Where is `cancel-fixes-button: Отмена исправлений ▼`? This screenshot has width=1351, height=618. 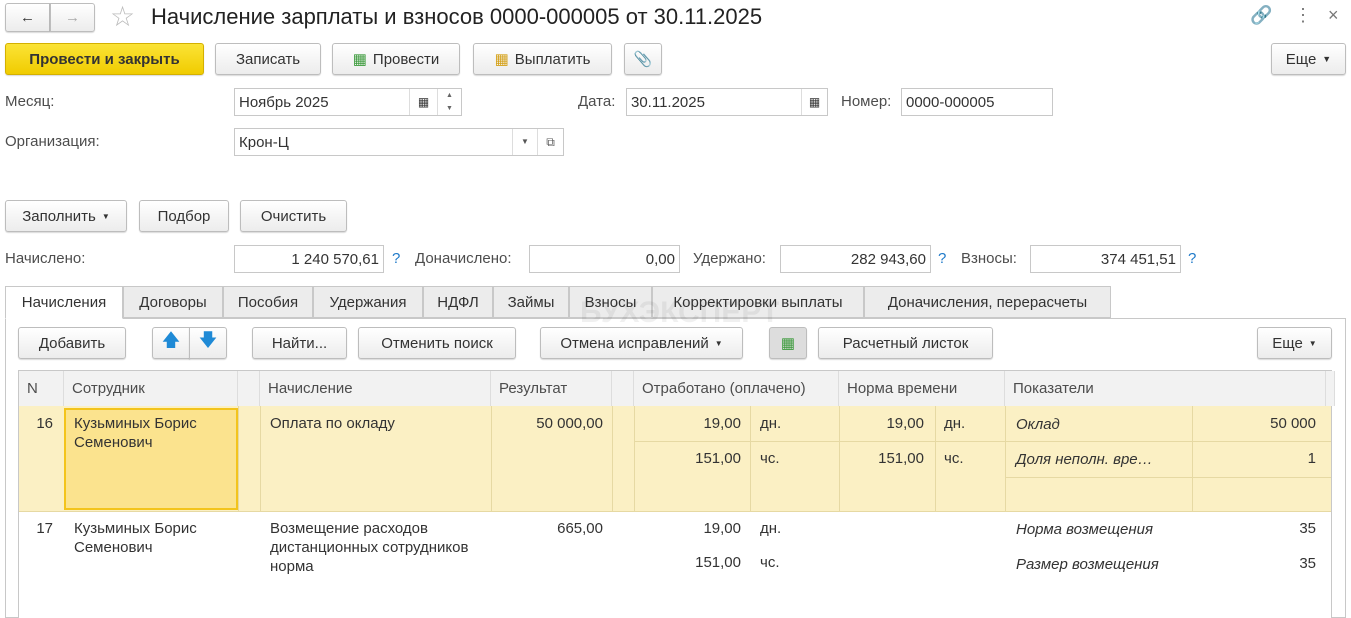 cancel-fixes-button: Отмена исправлений ▼ is located at coordinates (641, 343).